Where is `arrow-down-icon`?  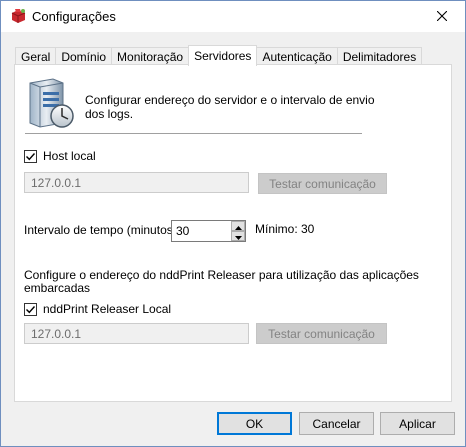
arrow-down-icon is located at coordinates (238, 236).